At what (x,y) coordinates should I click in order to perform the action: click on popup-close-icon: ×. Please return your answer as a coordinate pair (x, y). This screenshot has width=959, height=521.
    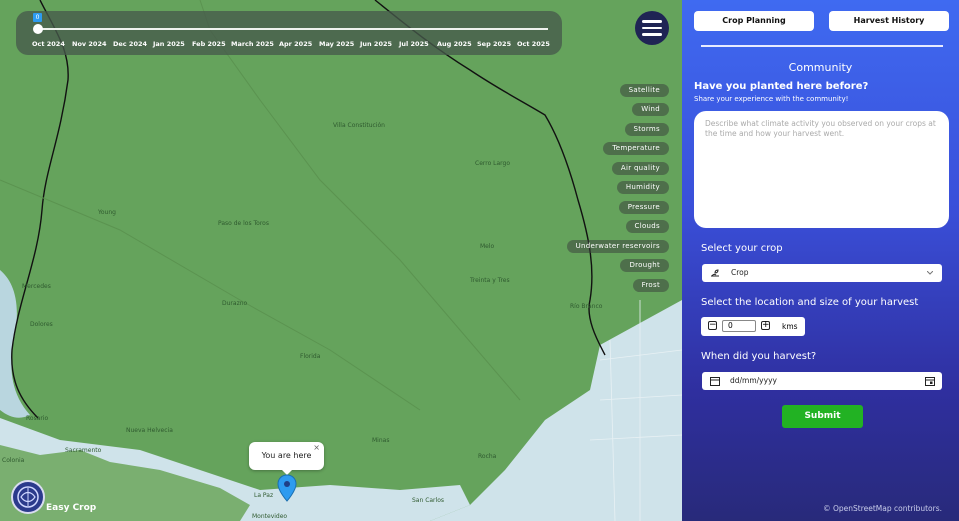
    Looking at the image, I should click on (316, 448).